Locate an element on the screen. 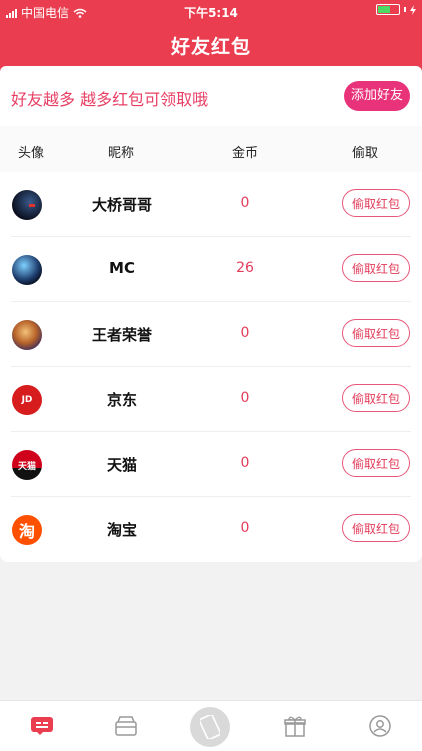 This screenshot has width=422, height=751. tab-messages is located at coordinates (42, 726).